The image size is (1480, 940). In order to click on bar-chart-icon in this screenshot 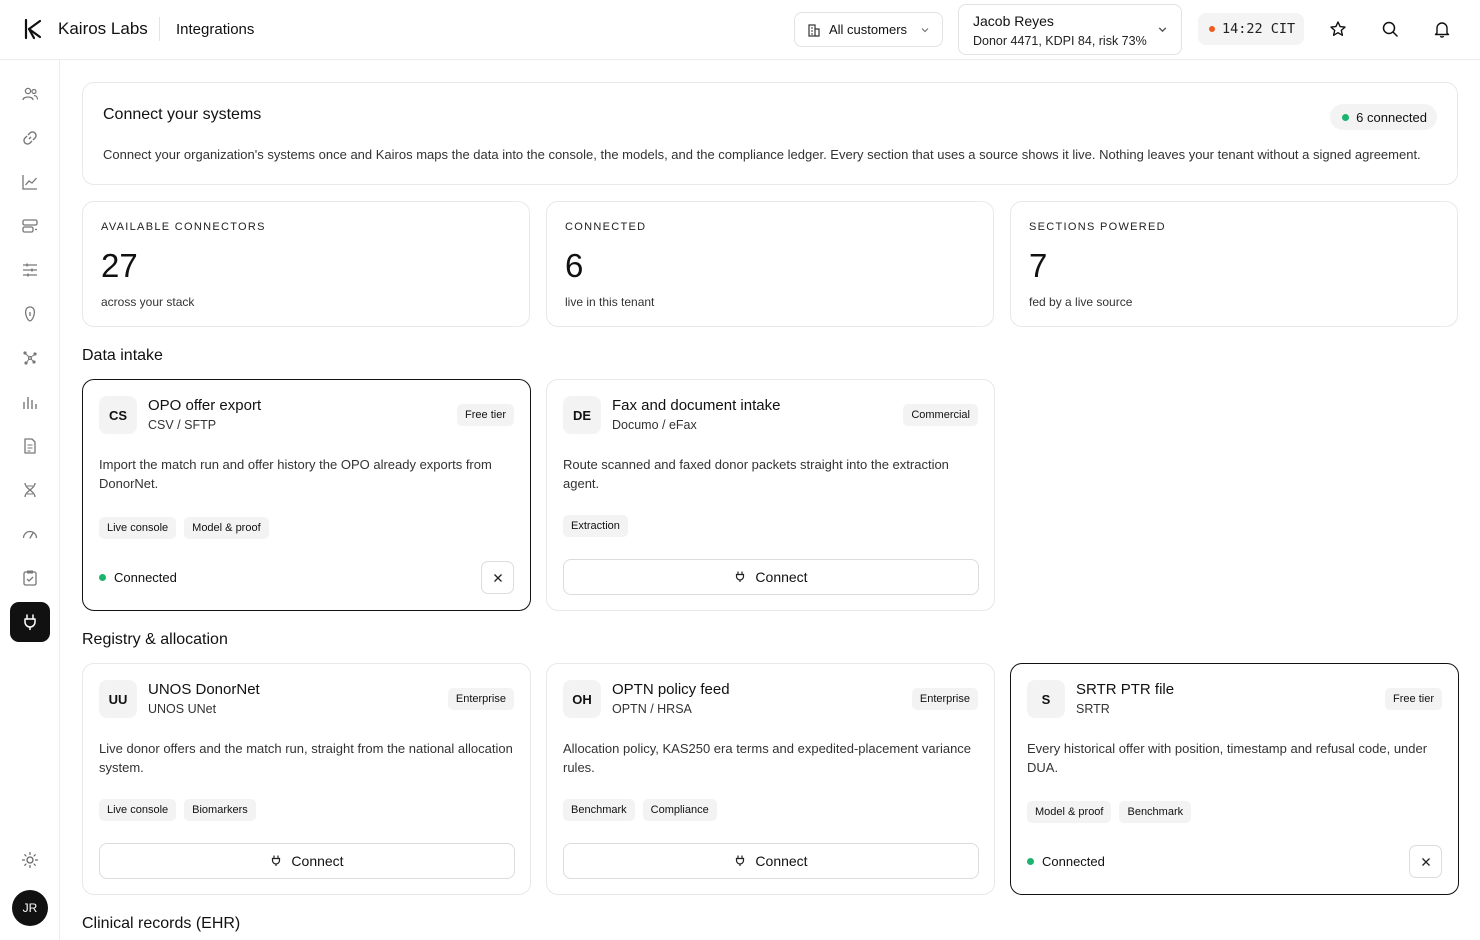, I will do `click(30, 403)`.